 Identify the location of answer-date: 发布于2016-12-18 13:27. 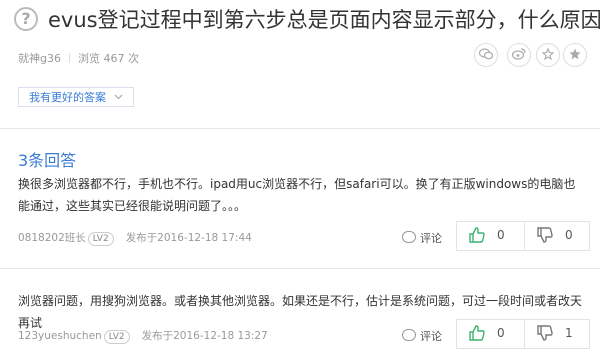
(204, 336).